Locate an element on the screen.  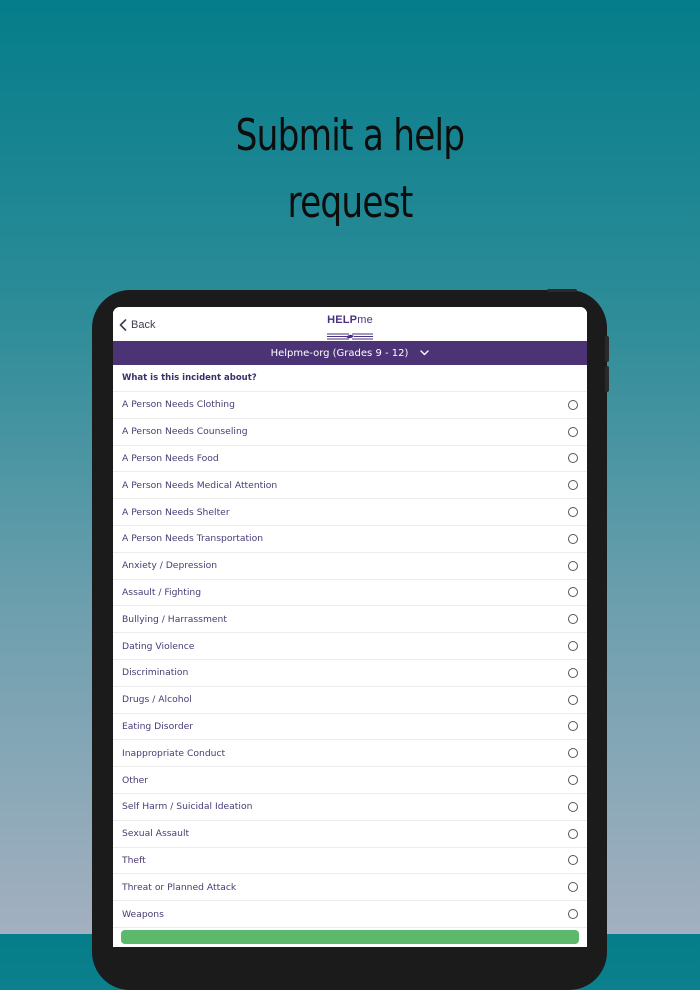
logo-me-text: me is located at coordinates (365, 320).